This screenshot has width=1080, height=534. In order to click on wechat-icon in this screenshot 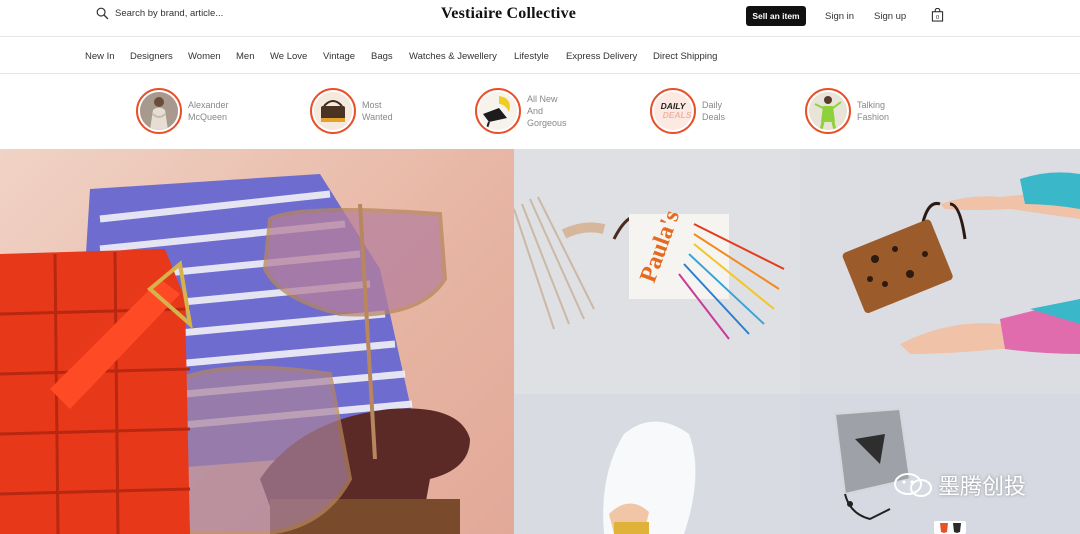, I will do `click(913, 485)`.